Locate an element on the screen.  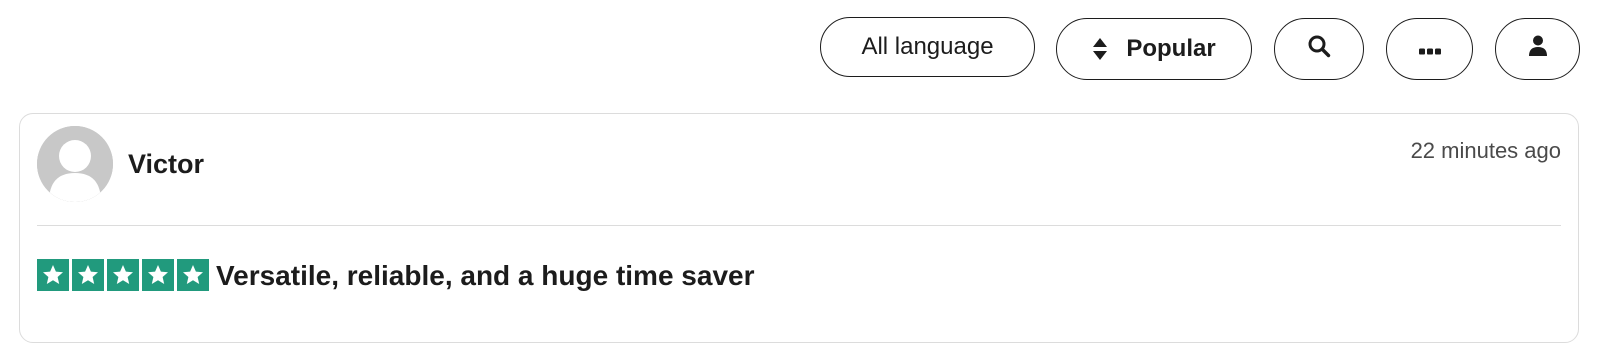
sort-label: Popular is located at coordinates (1171, 48).